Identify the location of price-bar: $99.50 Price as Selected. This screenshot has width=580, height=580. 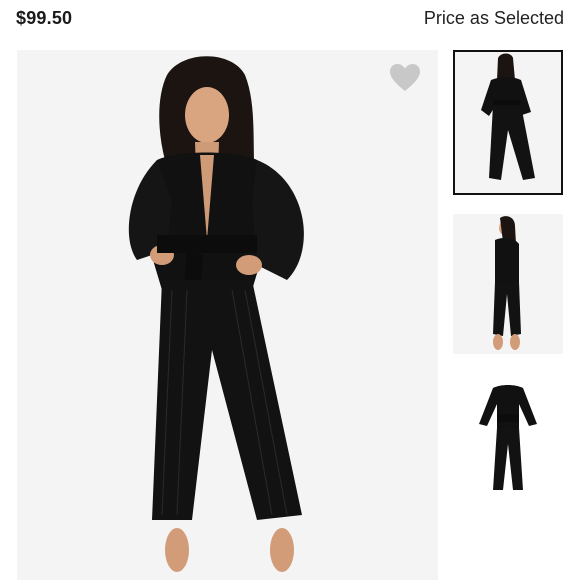
(290, 20).